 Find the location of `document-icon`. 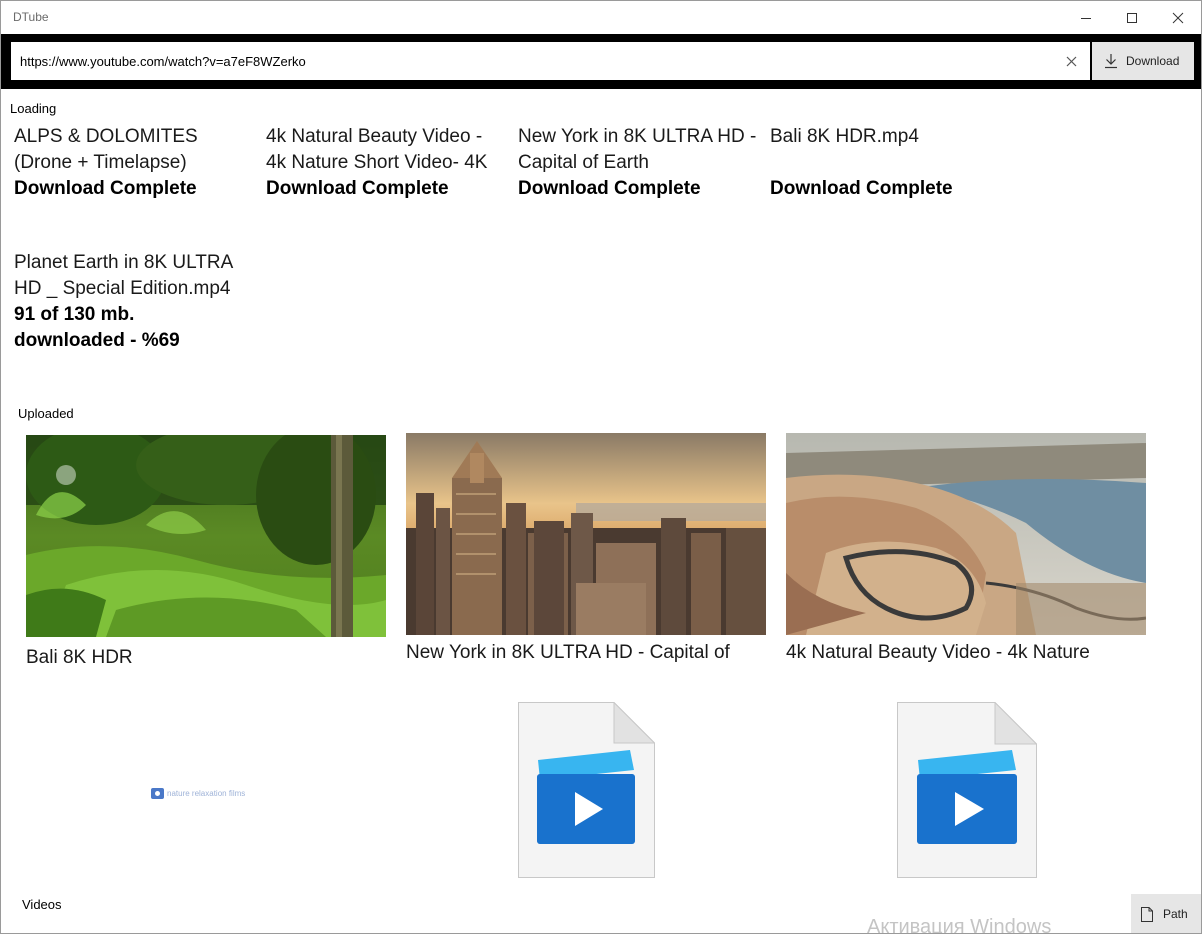

document-icon is located at coordinates (1147, 914).